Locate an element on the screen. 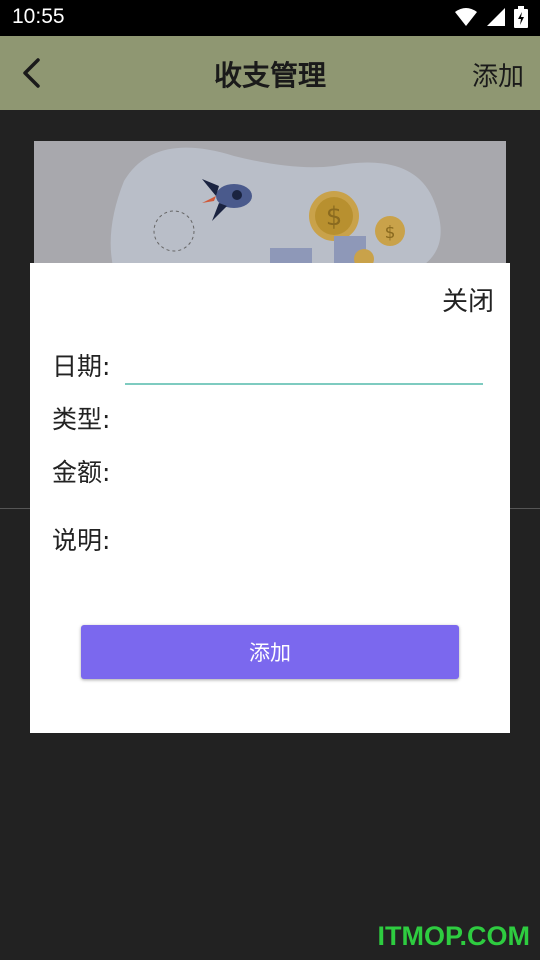  status-icons is located at coordinates (491, 17).